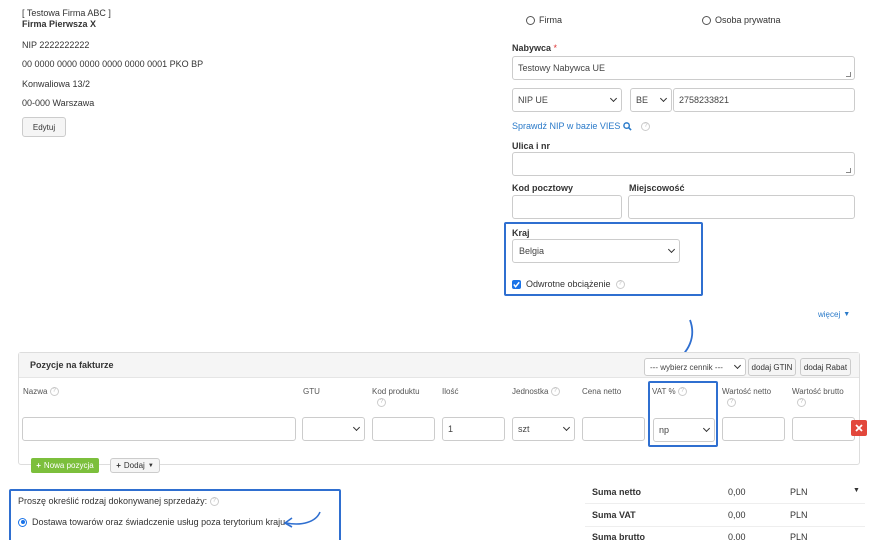  Describe the element at coordinates (530, 391) in the screenshot. I see `col-unit-label: Jednostka` at that location.